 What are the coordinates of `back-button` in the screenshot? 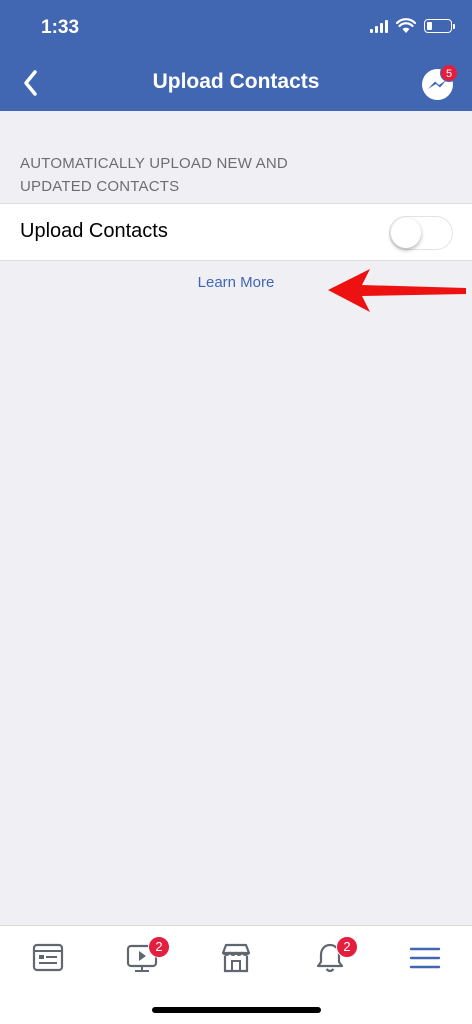 It's located at (31, 83).